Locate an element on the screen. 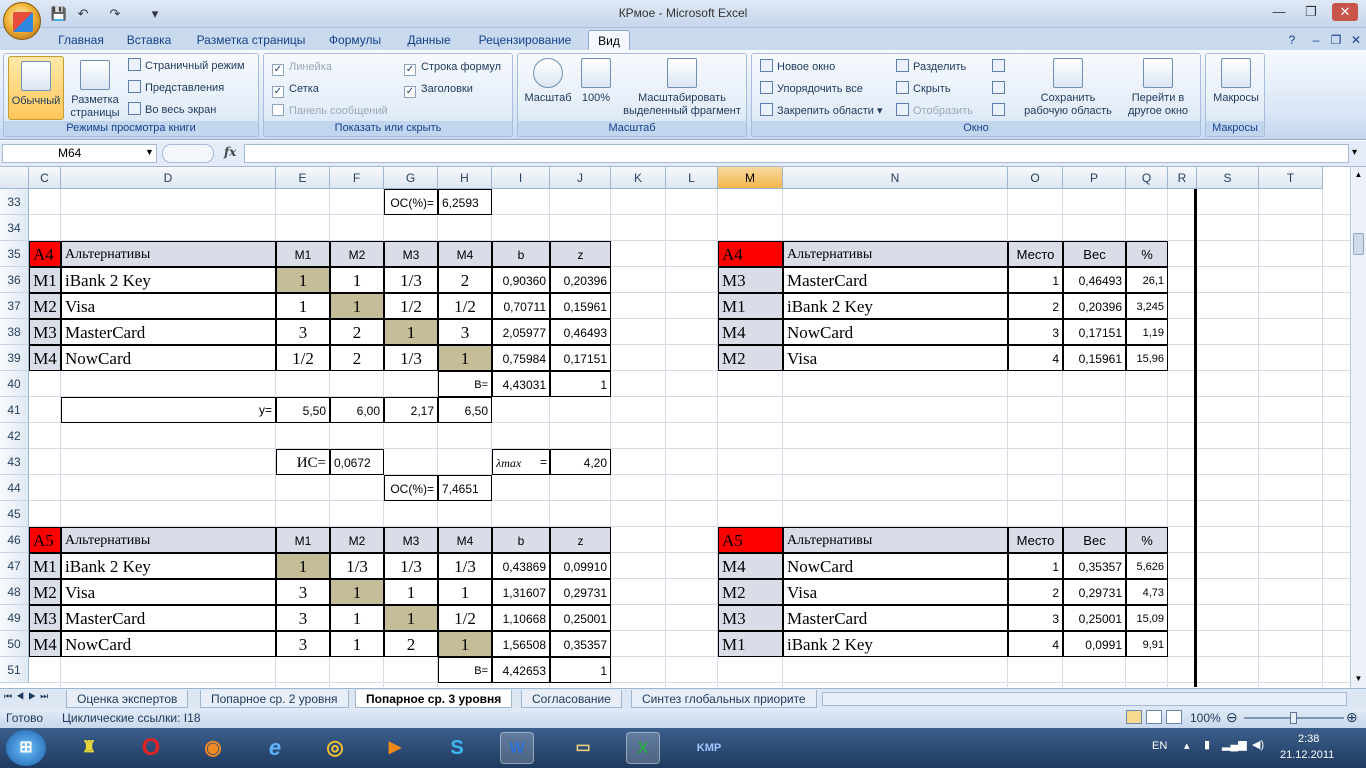 This screenshot has height=768, width=1366. matrix-cell: 0,35357 is located at coordinates (580, 644).